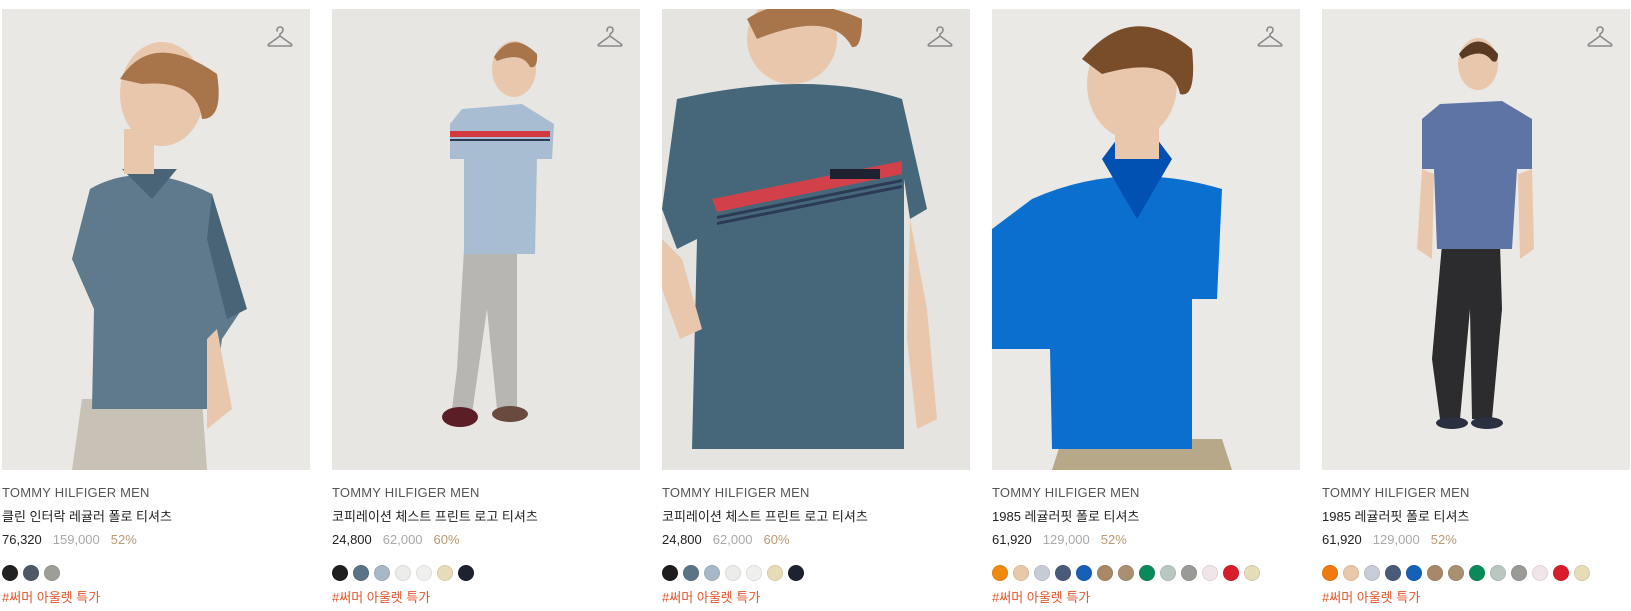 The width and height of the screenshot is (1631, 611). What do you see at coordinates (446, 539) in the screenshot?
I see `discount-rate: 60%` at bounding box center [446, 539].